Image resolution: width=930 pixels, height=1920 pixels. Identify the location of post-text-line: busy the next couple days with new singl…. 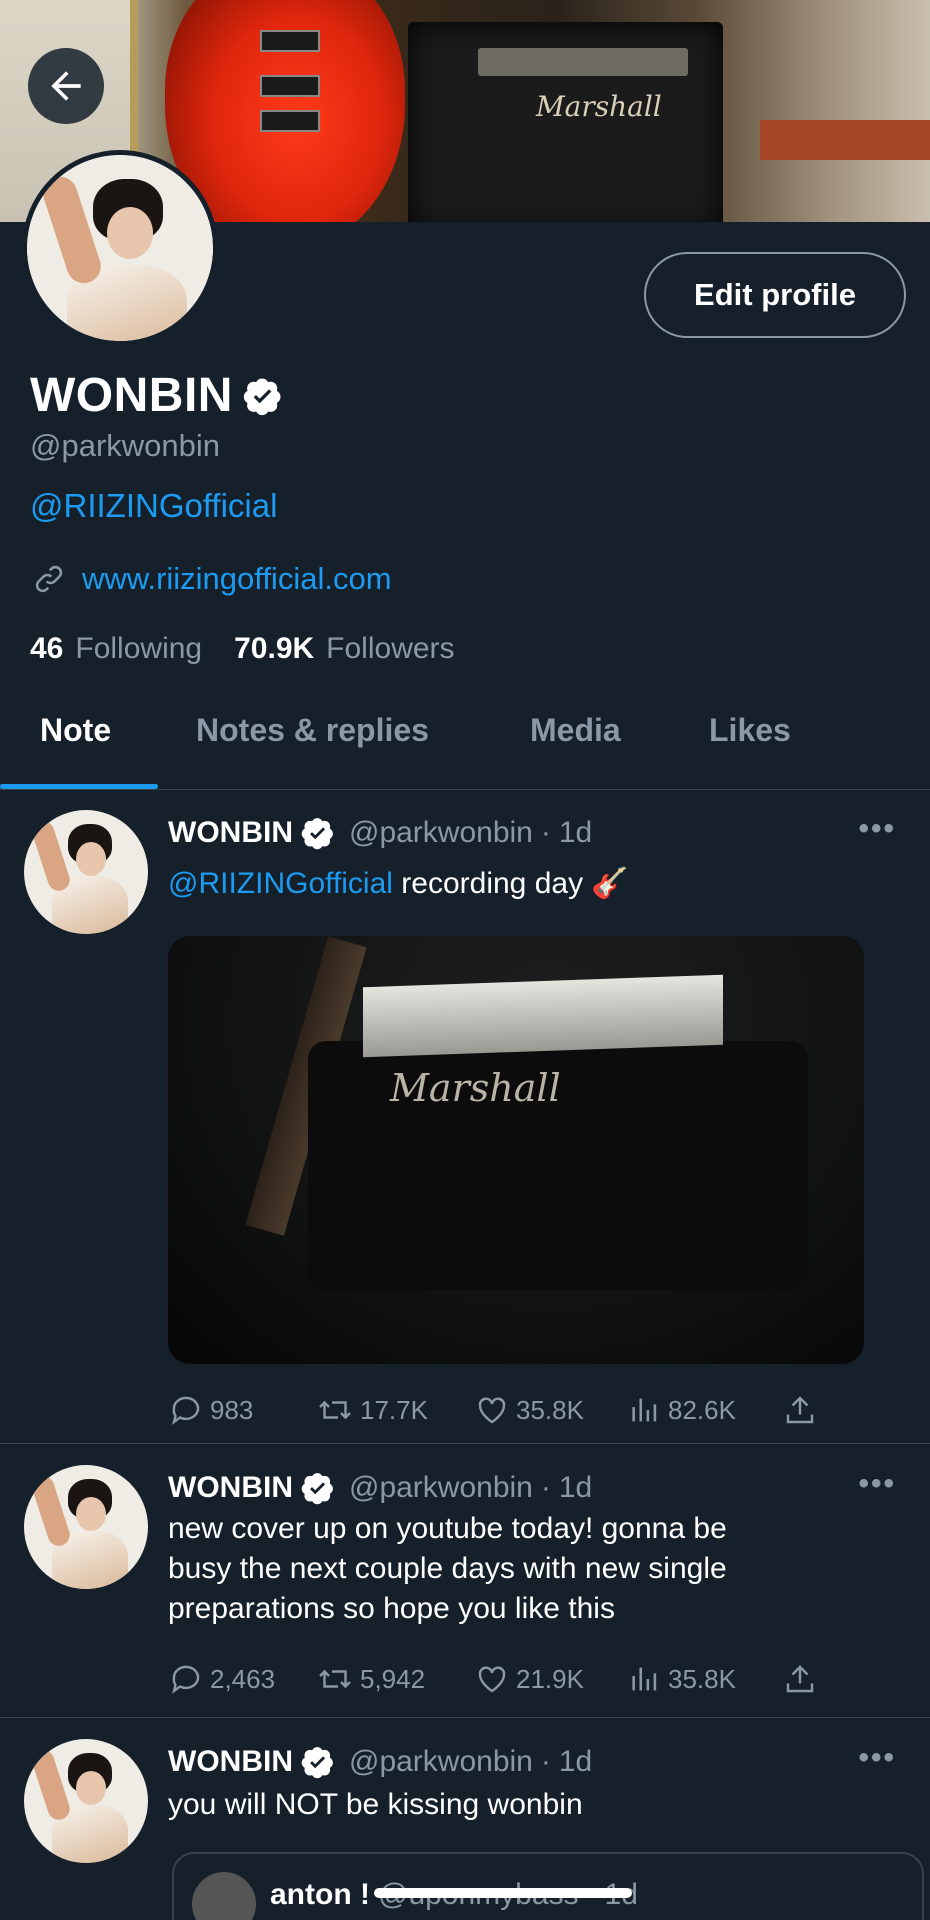
(447, 1568).